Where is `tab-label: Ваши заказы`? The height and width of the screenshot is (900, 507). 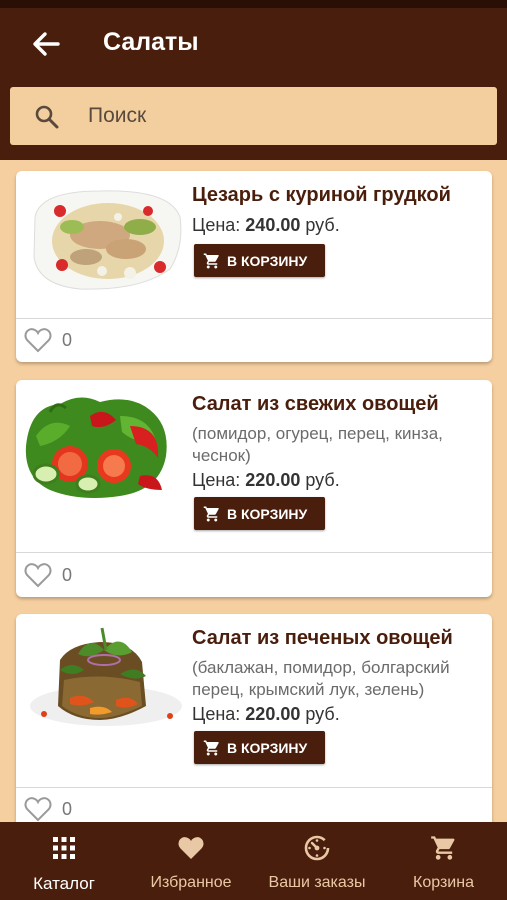 tab-label: Ваши заказы is located at coordinates (317, 882).